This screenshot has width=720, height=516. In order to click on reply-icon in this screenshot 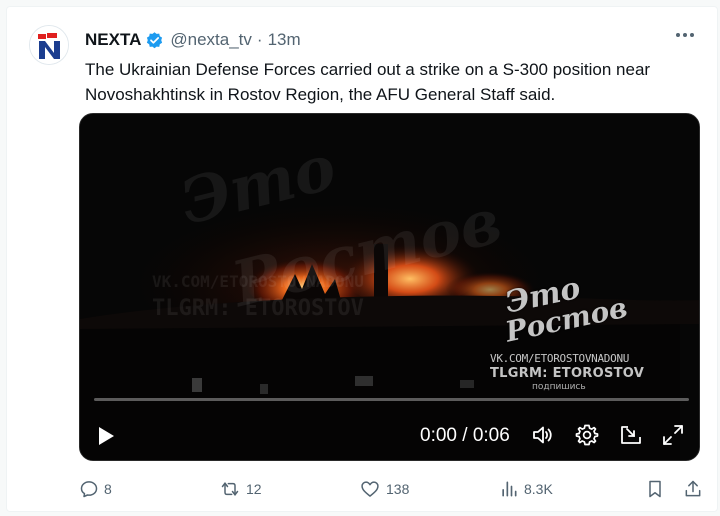, I will do `click(89, 489)`.